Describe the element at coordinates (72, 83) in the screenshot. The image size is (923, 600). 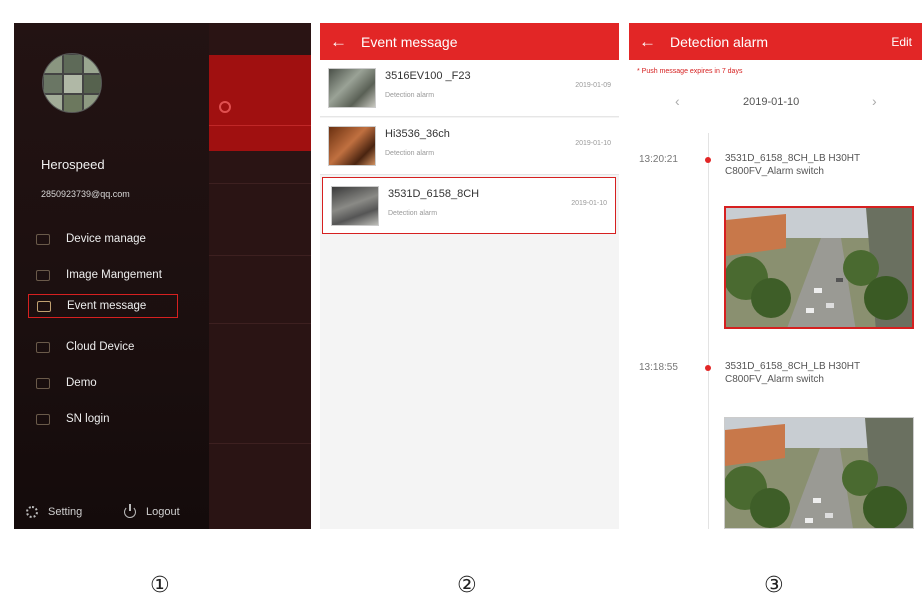
I see `avatar` at that location.